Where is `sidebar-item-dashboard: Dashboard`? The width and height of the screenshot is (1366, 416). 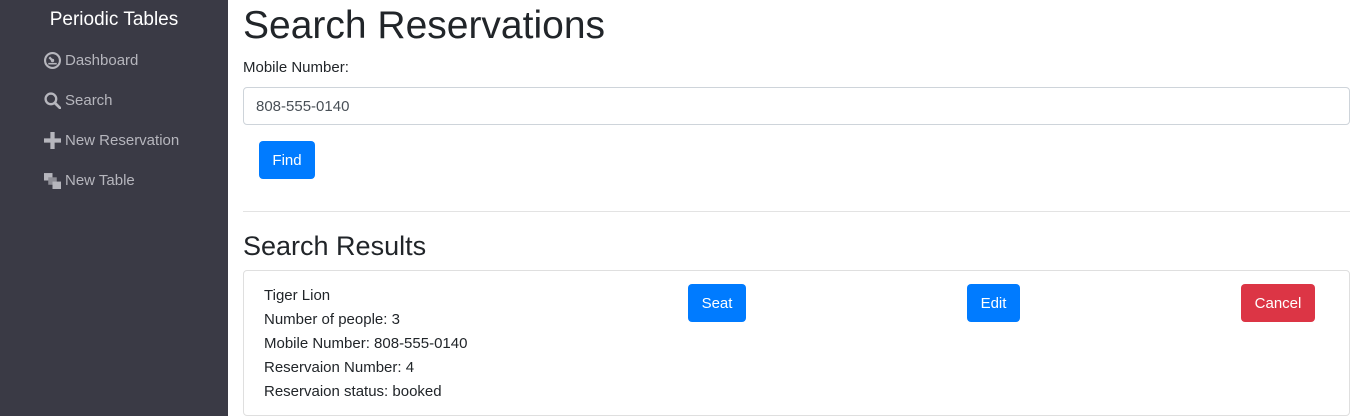
sidebar-item-dashboard: Dashboard is located at coordinates (91, 60).